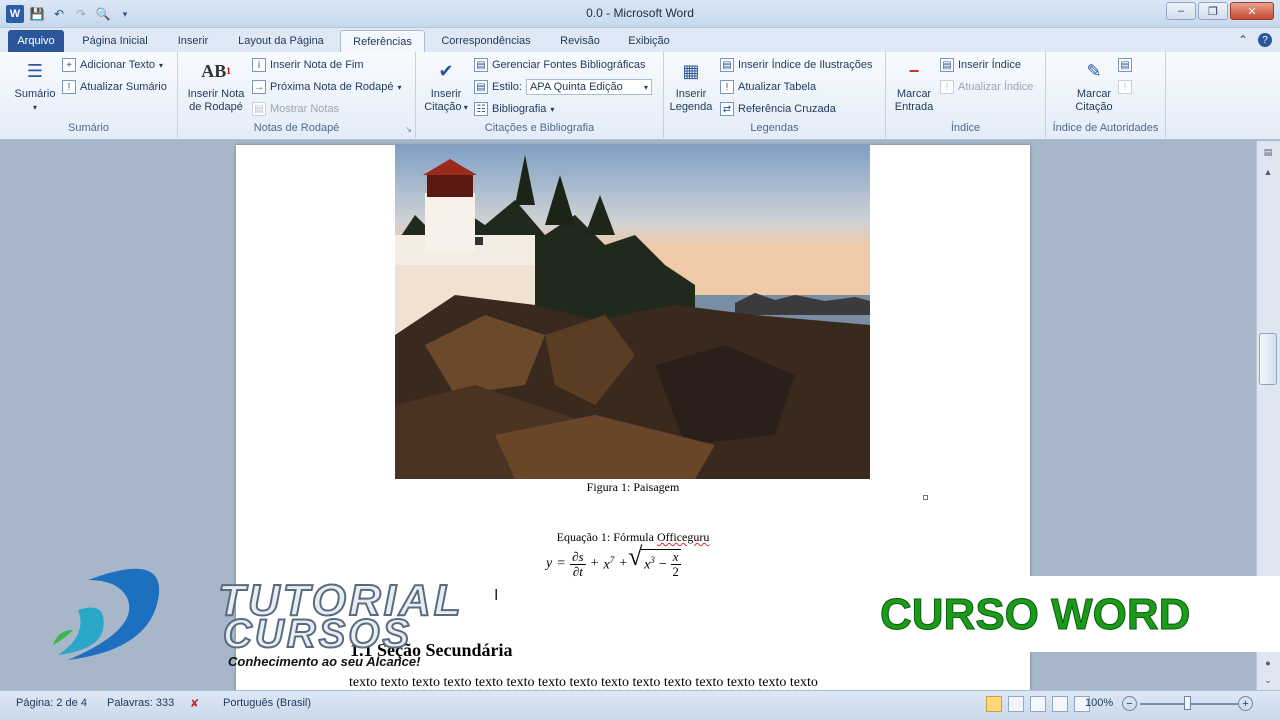 This screenshot has height=720, width=1280. What do you see at coordinates (140, 703) in the screenshot?
I see `word-count: Palavras: 333` at bounding box center [140, 703].